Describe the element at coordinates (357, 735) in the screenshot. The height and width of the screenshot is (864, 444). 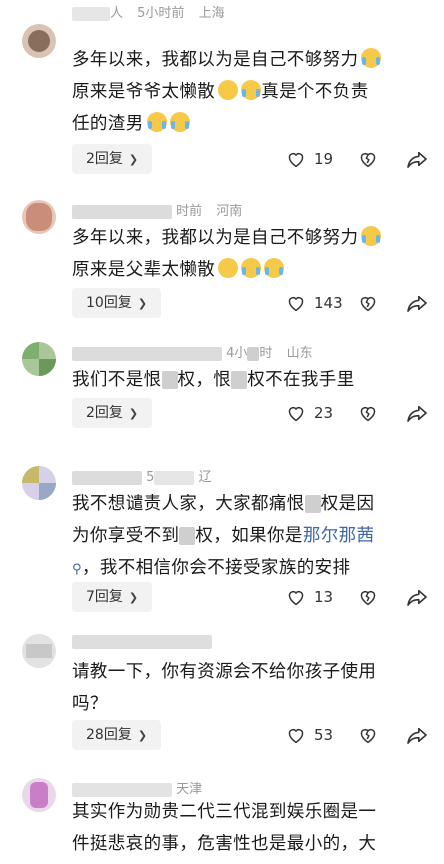
I see `comment-actions: 53` at that location.